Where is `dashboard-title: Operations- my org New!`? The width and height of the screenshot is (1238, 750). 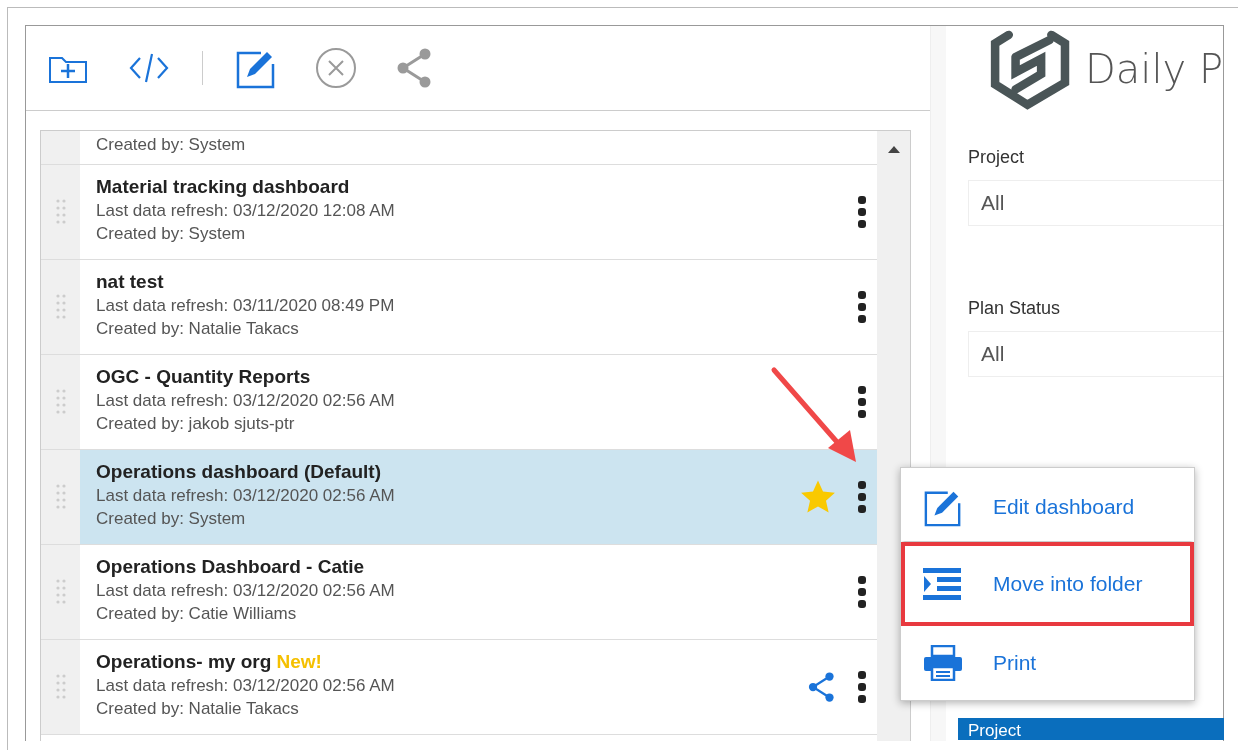
dashboard-title: Operations- my org New! is located at coordinates (209, 662).